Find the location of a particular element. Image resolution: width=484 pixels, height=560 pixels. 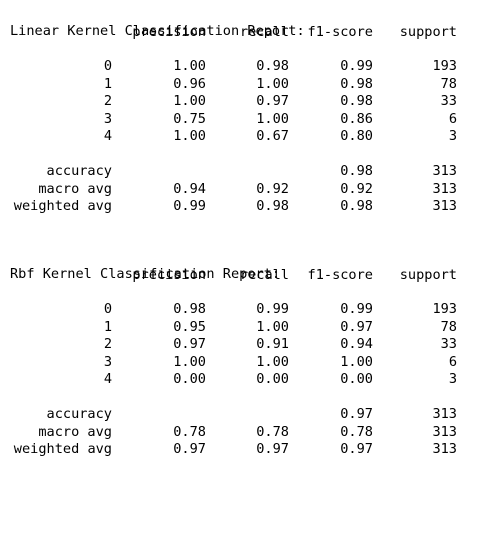

class-row: 4 0.00 0.00 0.00 3 is located at coordinates (242, 379).